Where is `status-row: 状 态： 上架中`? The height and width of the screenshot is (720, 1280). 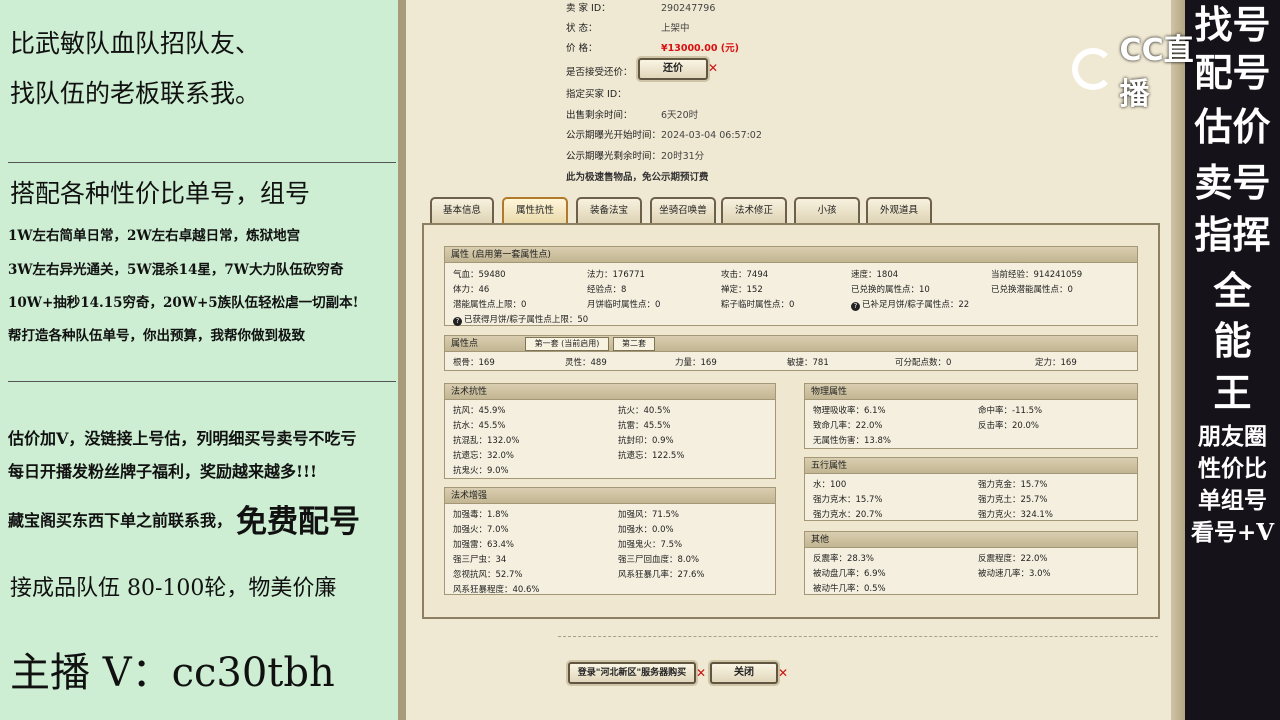 status-row: 状 态： 上架中 is located at coordinates (628, 28).